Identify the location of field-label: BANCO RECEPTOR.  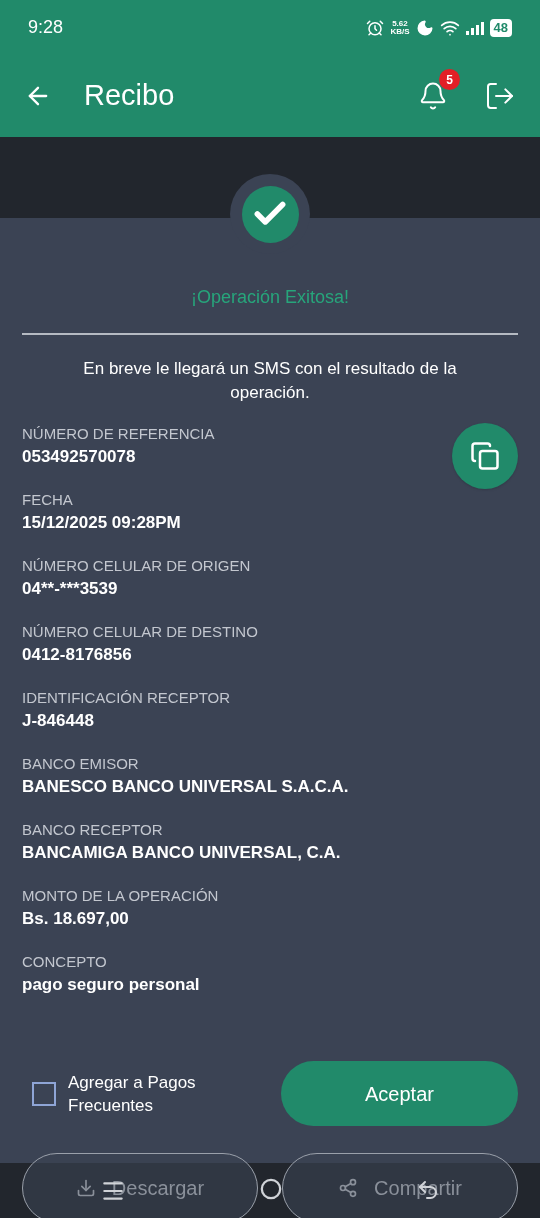
(92, 830).